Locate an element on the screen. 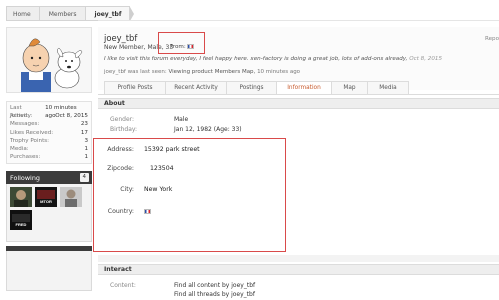 The width and height of the screenshot is (499, 300). about-heading: About is located at coordinates (298, 103).